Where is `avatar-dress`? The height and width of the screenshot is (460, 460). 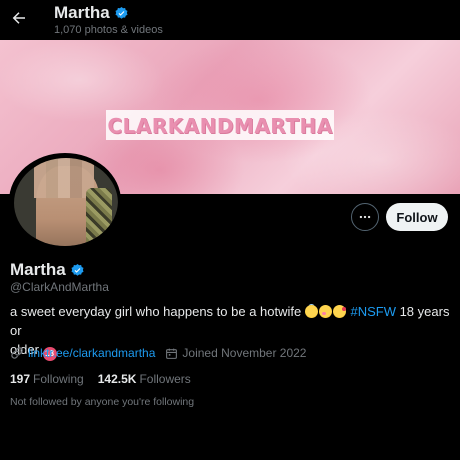
avatar-dress is located at coordinates (99, 217).